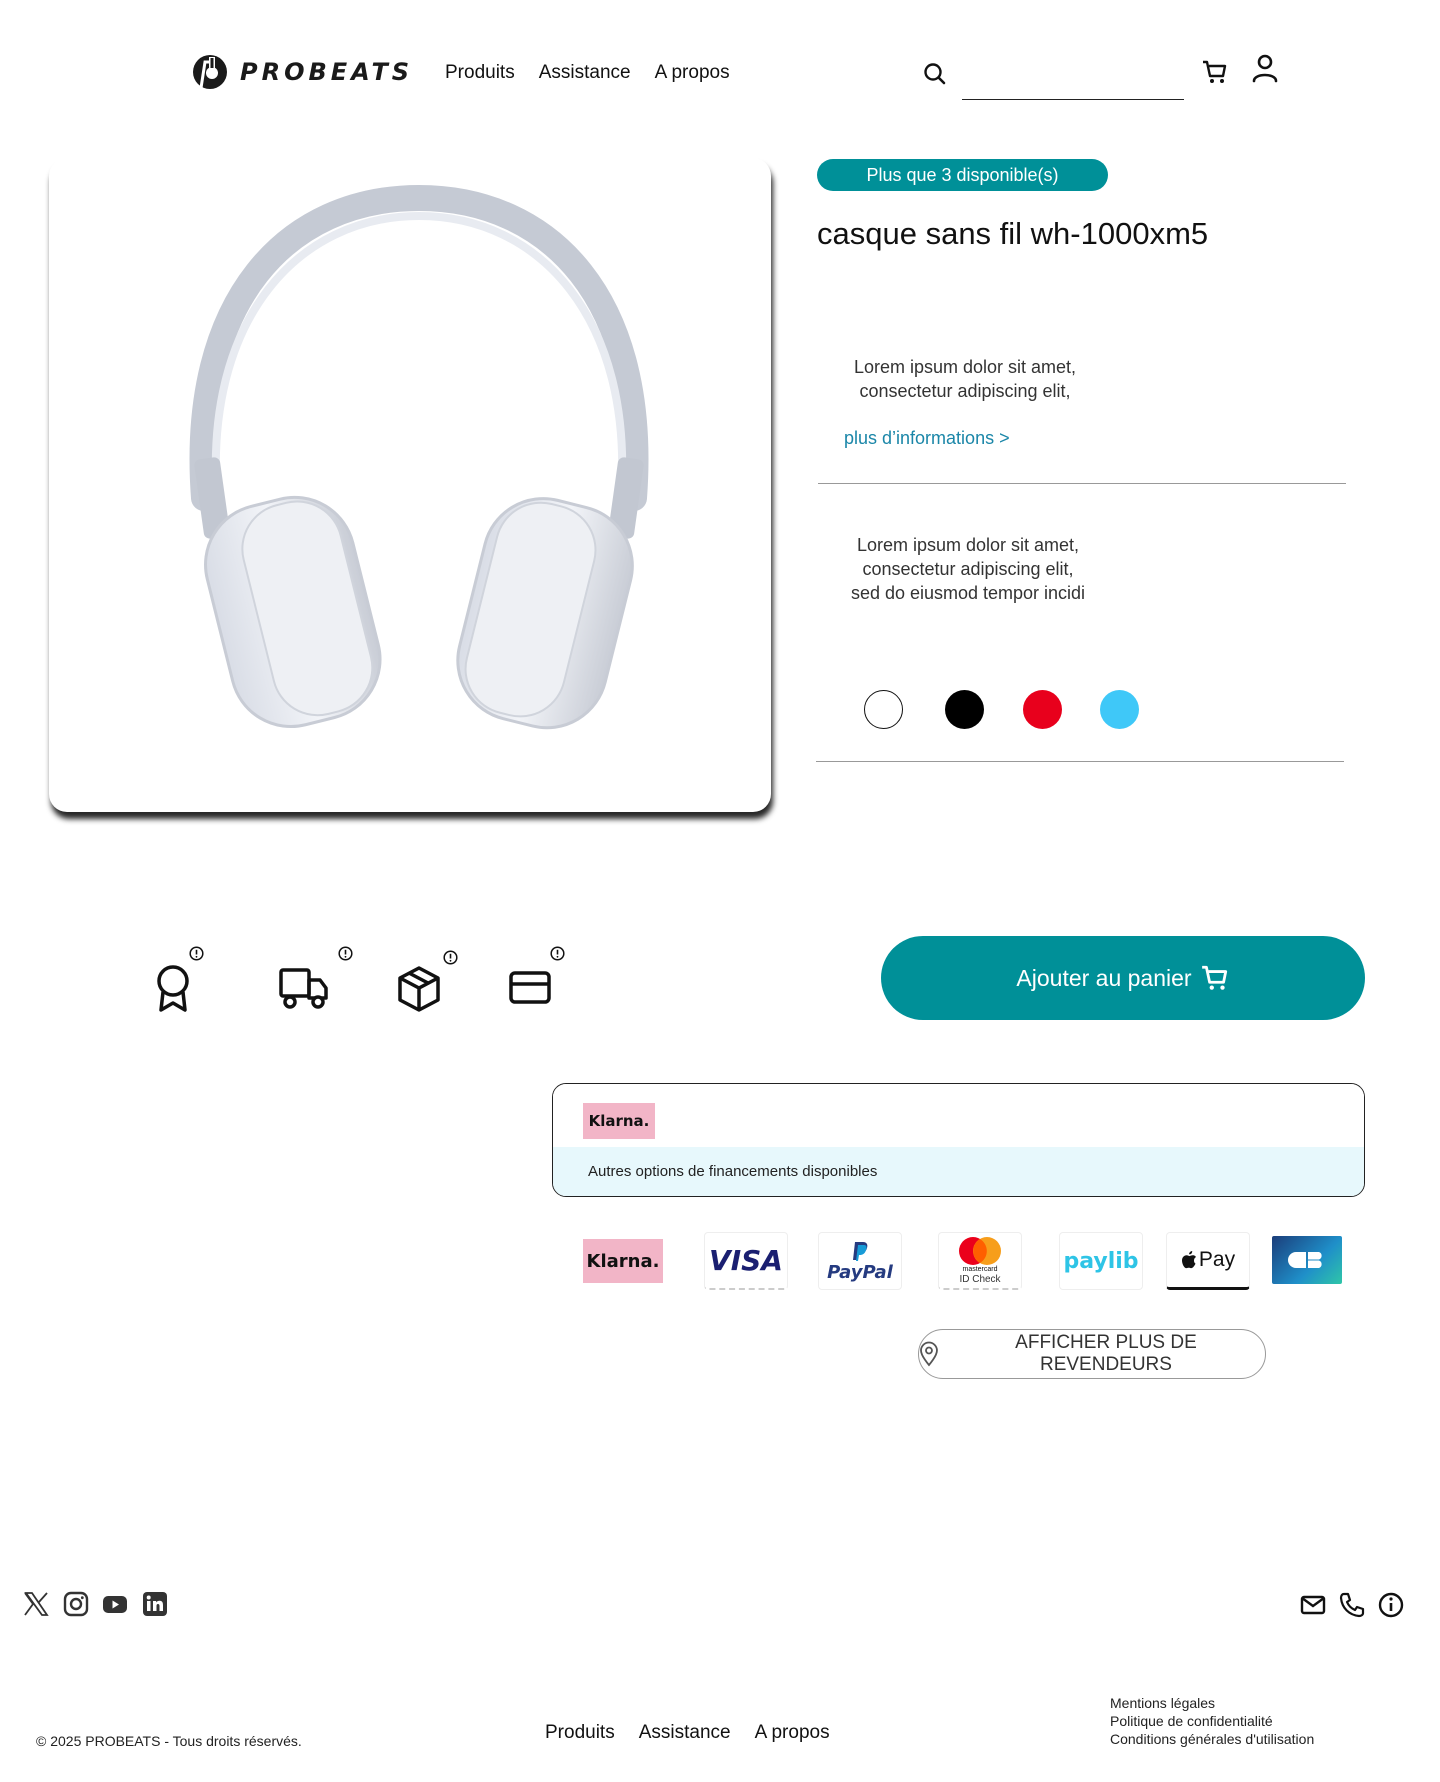 This screenshot has width=1440, height=1782. What do you see at coordinates (964, 709) in the screenshot?
I see `color-swatch-black` at bounding box center [964, 709].